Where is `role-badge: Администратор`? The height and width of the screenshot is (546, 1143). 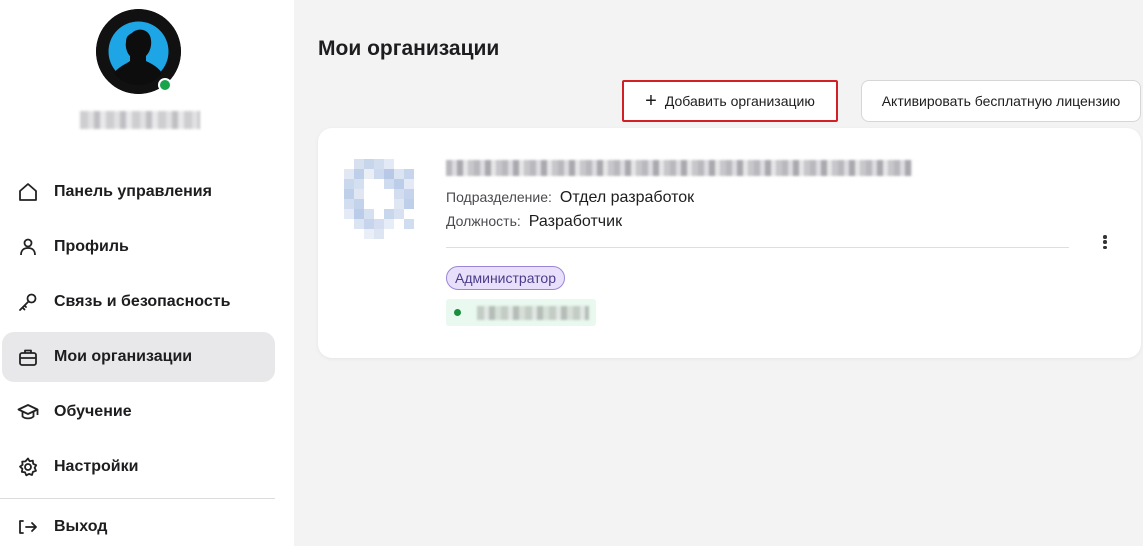
role-badge: Администратор is located at coordinates (506, 278).